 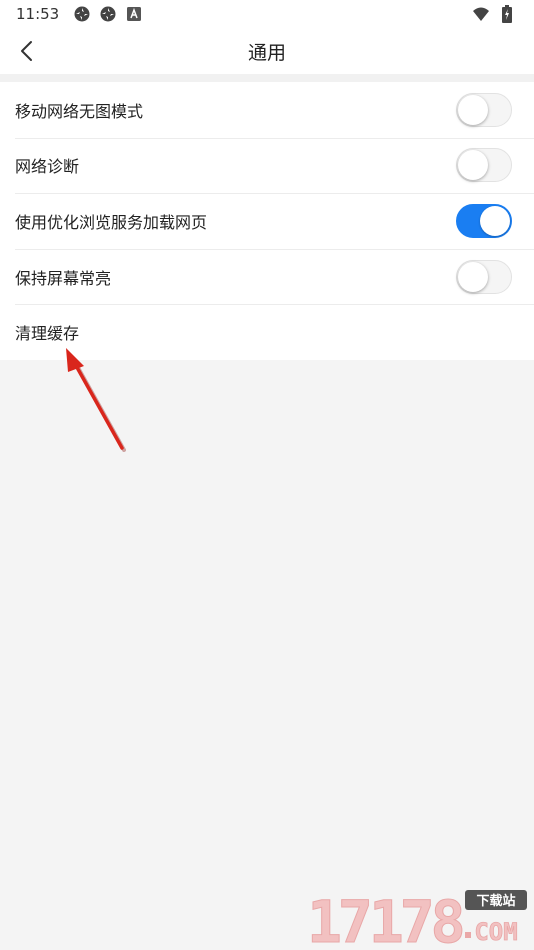 What do you see at coordinates (495, 932) in the screenshot?
I see `svg-text: COM` at bounding box center [495, 932].